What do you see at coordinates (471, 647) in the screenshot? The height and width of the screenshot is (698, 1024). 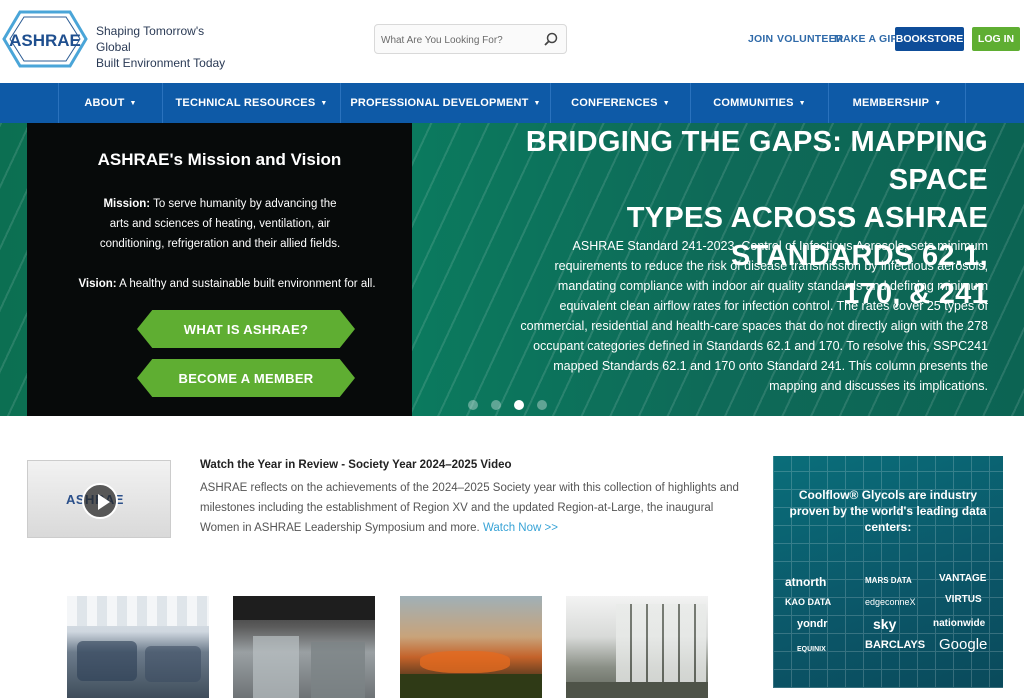 I see `news-thumbnail-wildfire` at bounding box center [471, 647].